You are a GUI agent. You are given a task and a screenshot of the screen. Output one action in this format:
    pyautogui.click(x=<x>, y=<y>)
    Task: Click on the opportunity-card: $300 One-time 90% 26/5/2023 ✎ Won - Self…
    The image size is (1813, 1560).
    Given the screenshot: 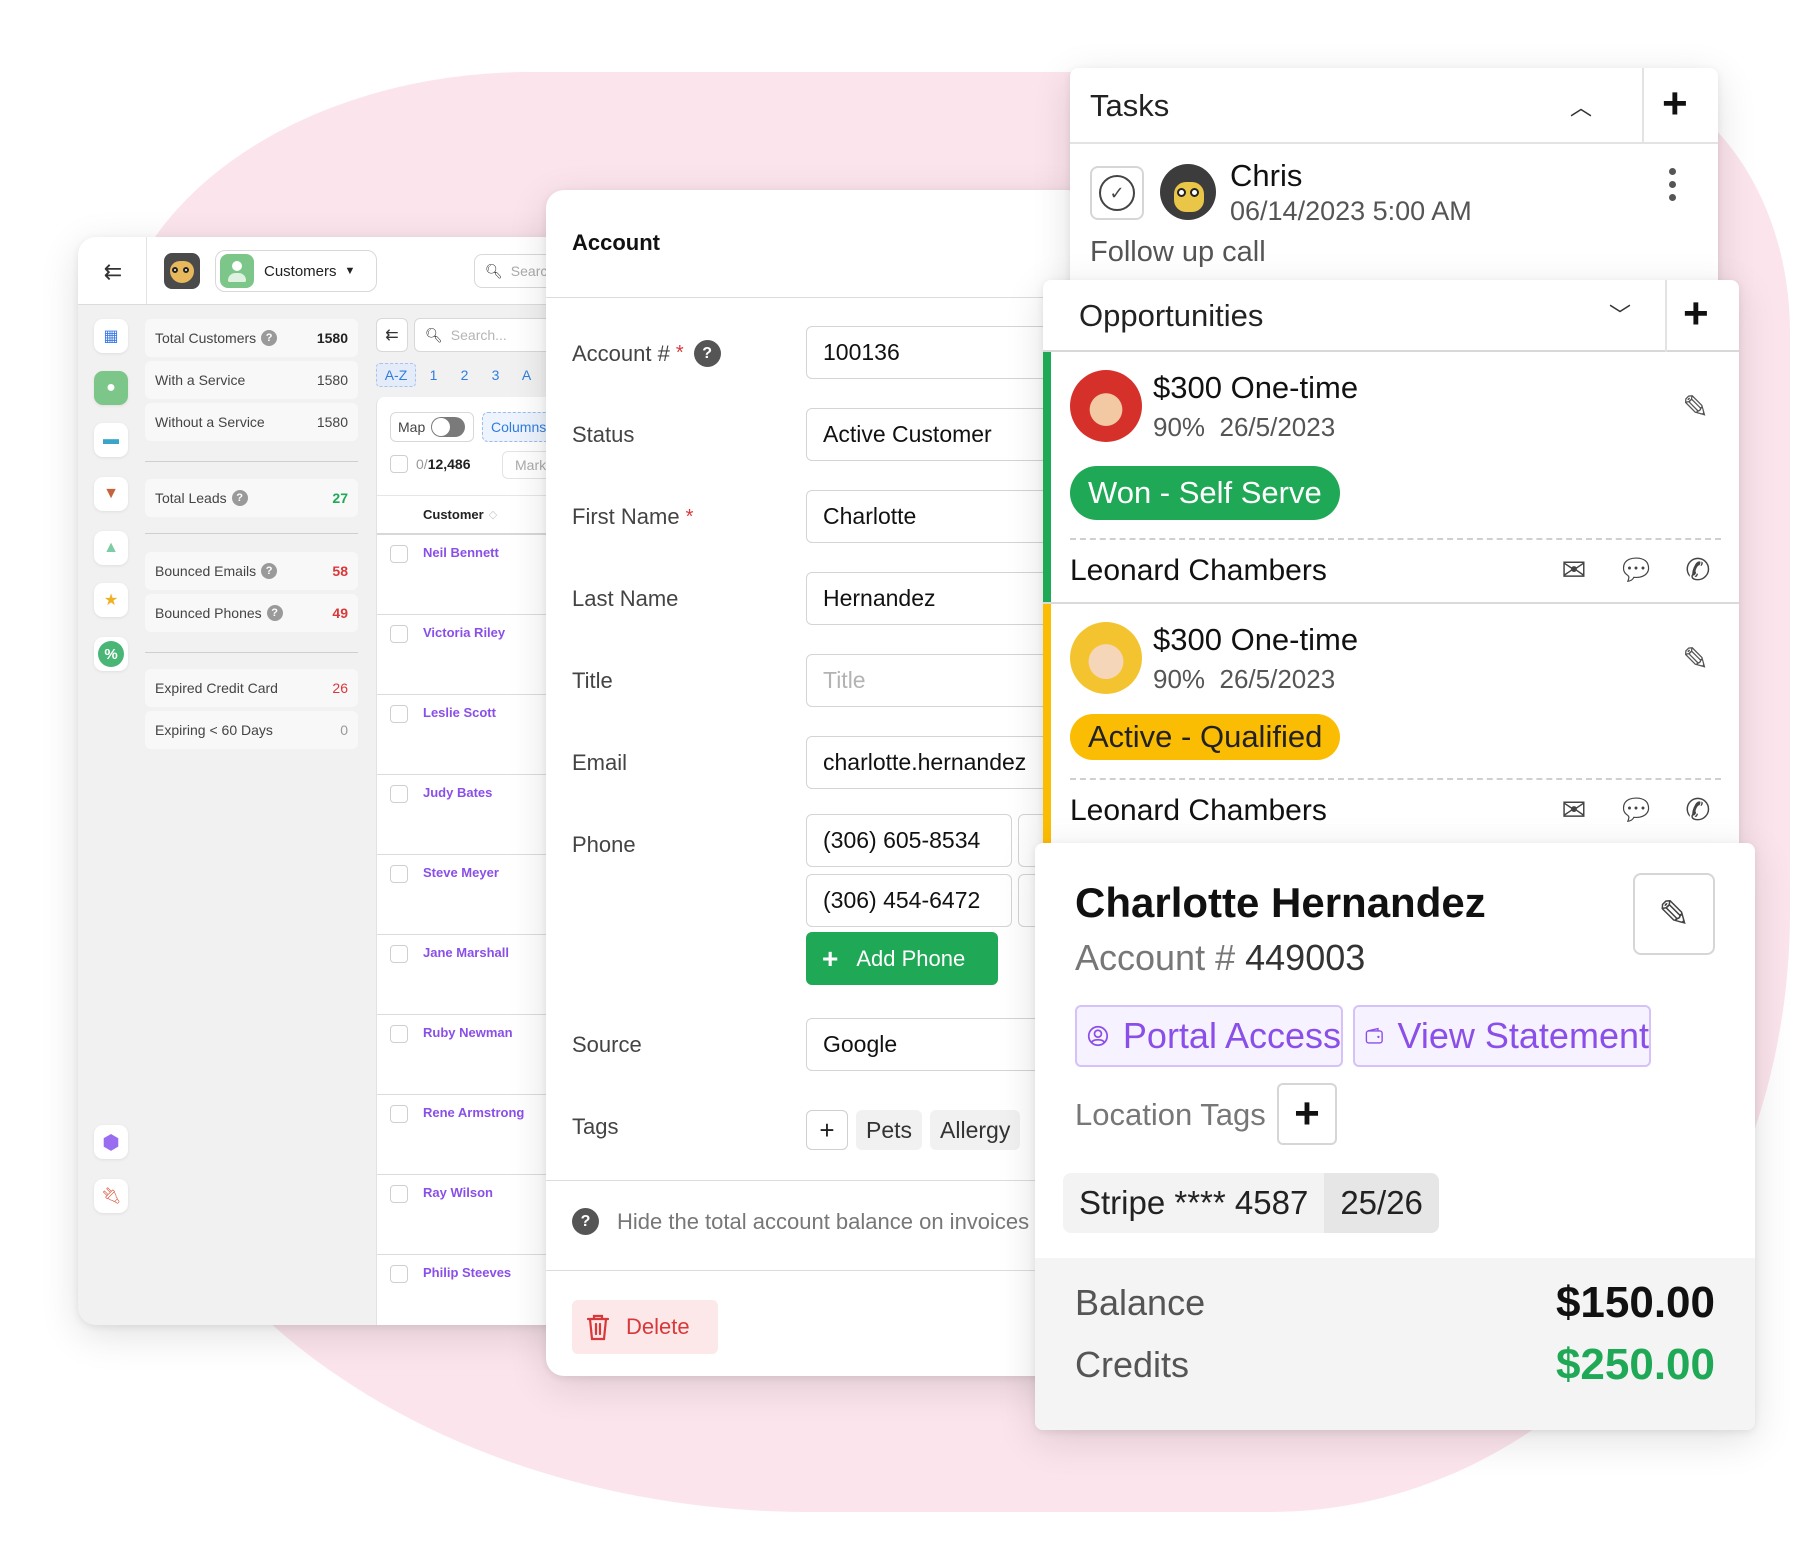 What is the action you would take?
    pyautogui.click(x=1391, y=478)
    